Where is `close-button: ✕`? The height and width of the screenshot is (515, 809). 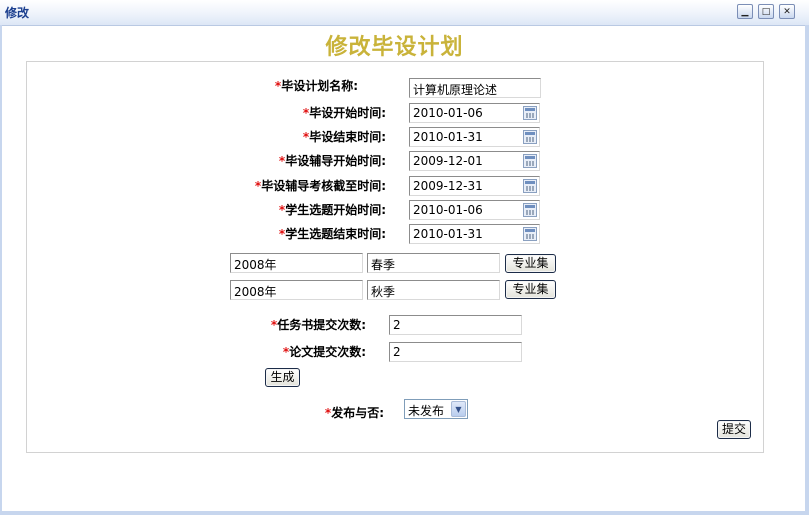 close-button: ✕ is located at coordinates (787, 11).